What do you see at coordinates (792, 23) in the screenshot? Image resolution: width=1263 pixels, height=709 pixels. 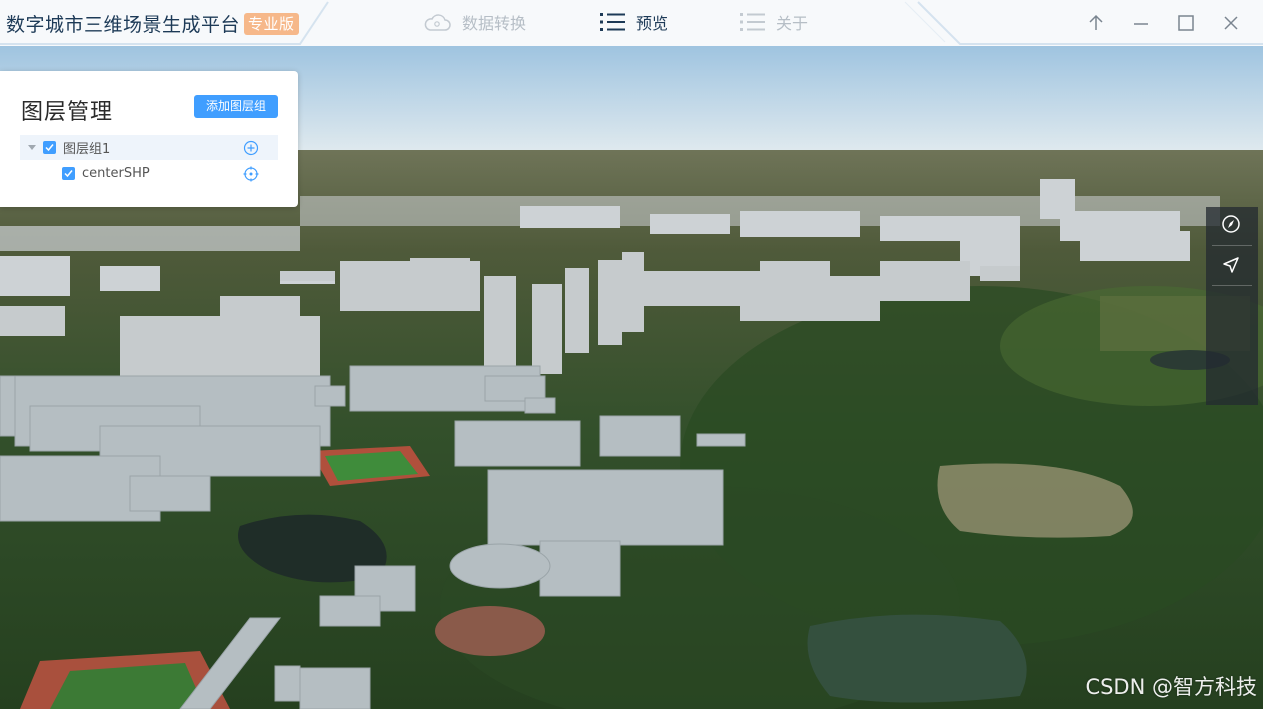 I see `tab-about-label: 关于` at bounding box center [792, 23].